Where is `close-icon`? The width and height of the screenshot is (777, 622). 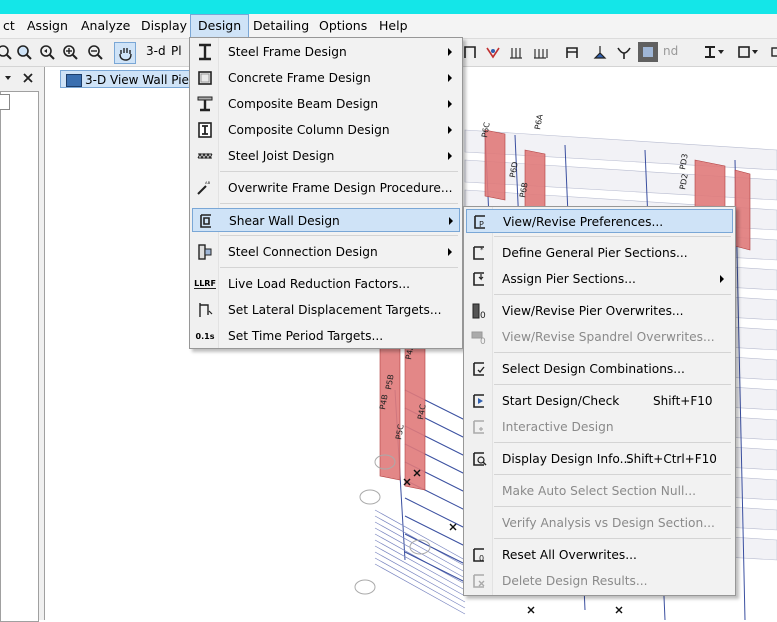
close-icon is located at coordinates (28, 78).